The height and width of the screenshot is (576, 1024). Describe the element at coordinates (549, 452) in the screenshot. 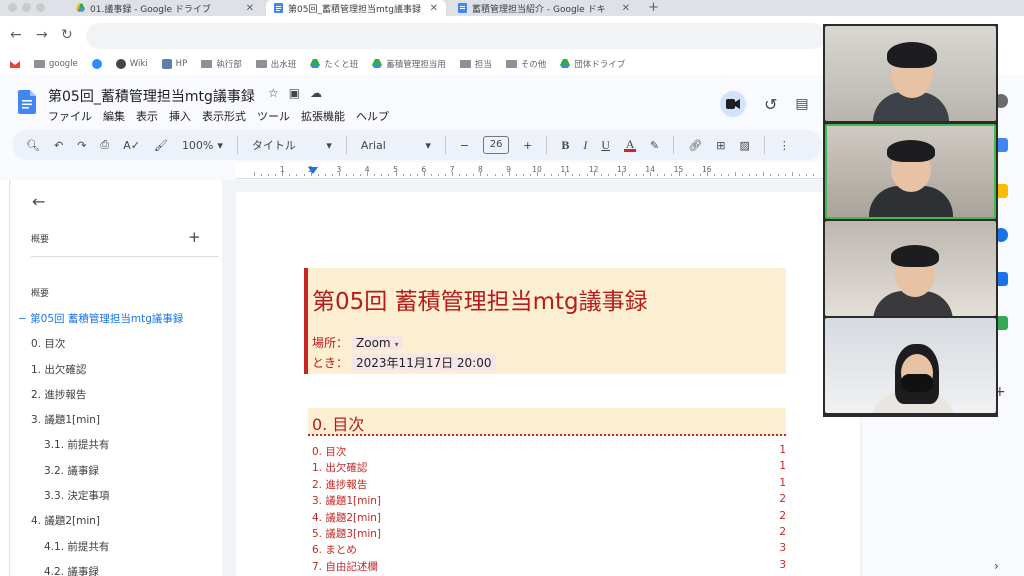

I see `toc-entry: 0. 目次 1` at that location.